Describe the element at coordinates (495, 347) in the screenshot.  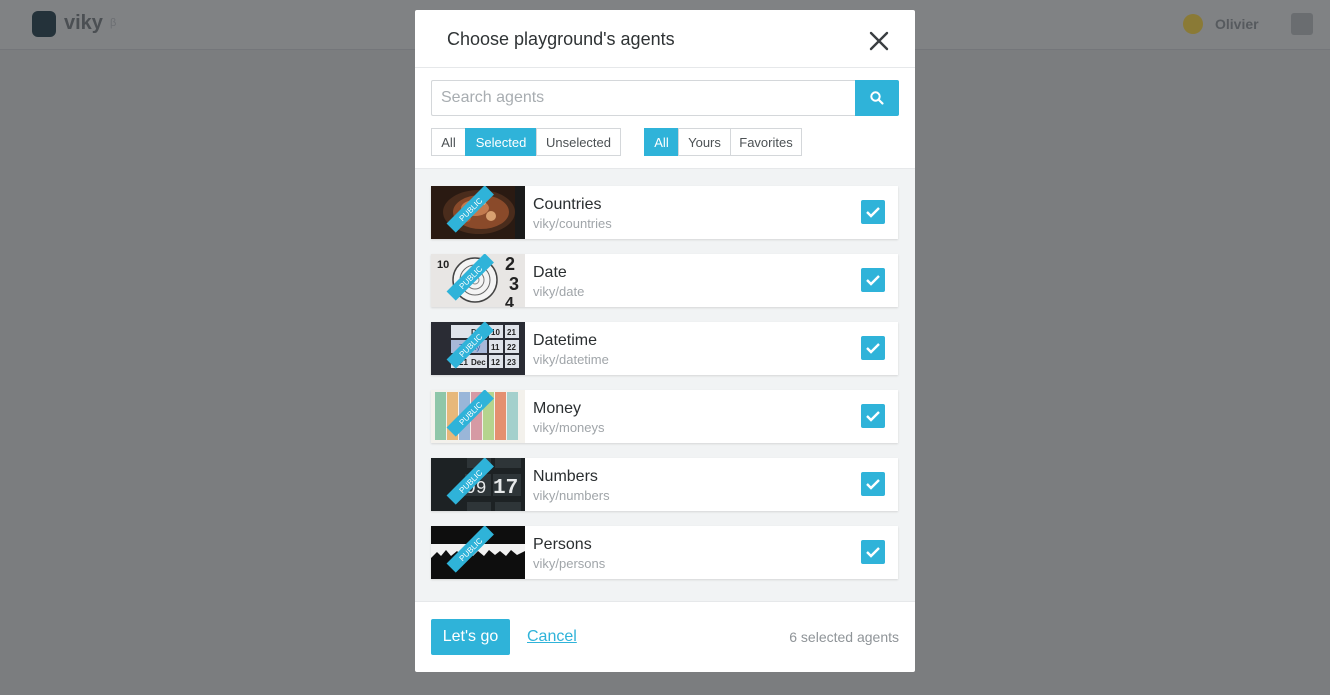
I see `calendar-cell: 11` at that location.